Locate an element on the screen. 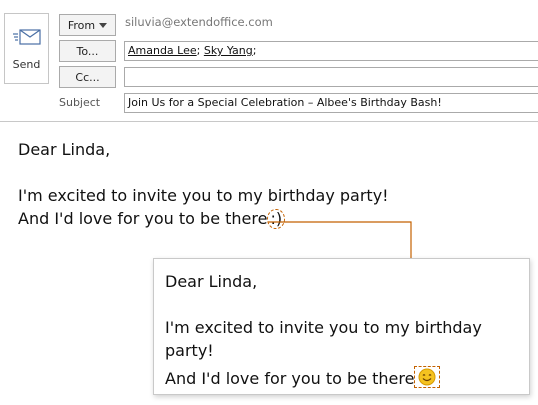 Image resolution: width=538 pixels, height=405 pixels. emoji-highlight is located at coordinates (427, 377).